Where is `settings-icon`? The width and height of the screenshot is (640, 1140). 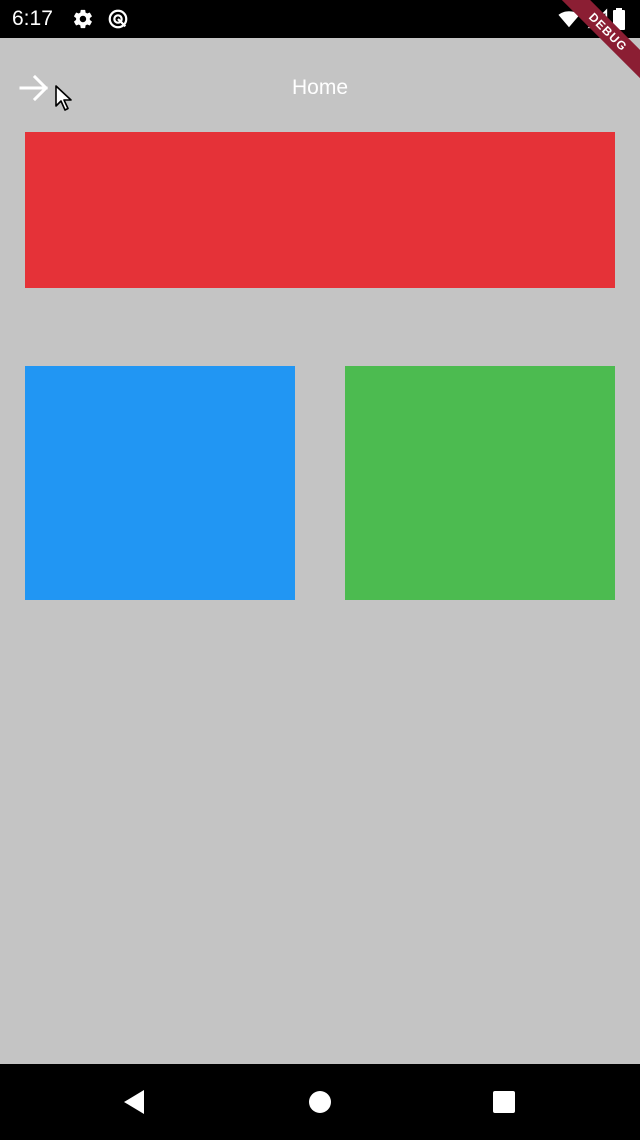
settings-icon is located at coordinates (83, 19).